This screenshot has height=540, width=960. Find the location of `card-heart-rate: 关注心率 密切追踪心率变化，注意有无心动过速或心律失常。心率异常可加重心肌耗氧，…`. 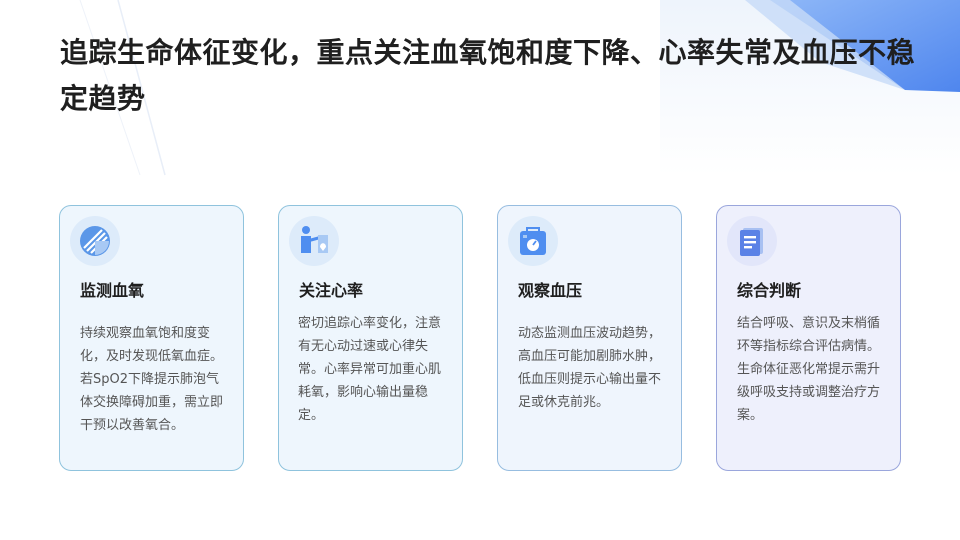

card-heart-rate: 关注心率 密切追踪心率变化，注意有无心动过速或心律失常。心率异常可加重心肌耗氧，… is located at coordinates (370, 338).